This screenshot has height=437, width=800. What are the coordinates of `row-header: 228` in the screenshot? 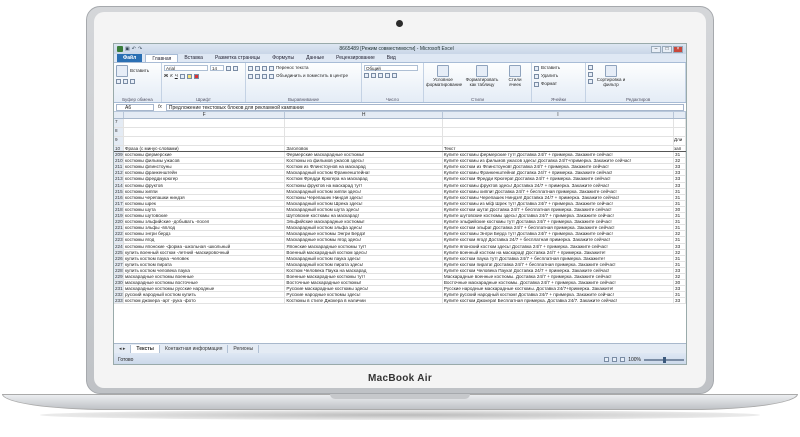 It's located at (119, 270).